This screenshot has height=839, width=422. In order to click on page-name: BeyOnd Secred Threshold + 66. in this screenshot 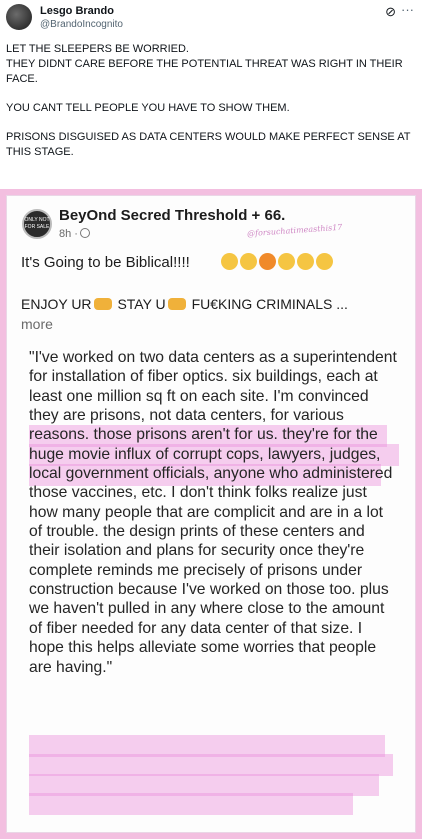, I will do `click(172, 215)`.